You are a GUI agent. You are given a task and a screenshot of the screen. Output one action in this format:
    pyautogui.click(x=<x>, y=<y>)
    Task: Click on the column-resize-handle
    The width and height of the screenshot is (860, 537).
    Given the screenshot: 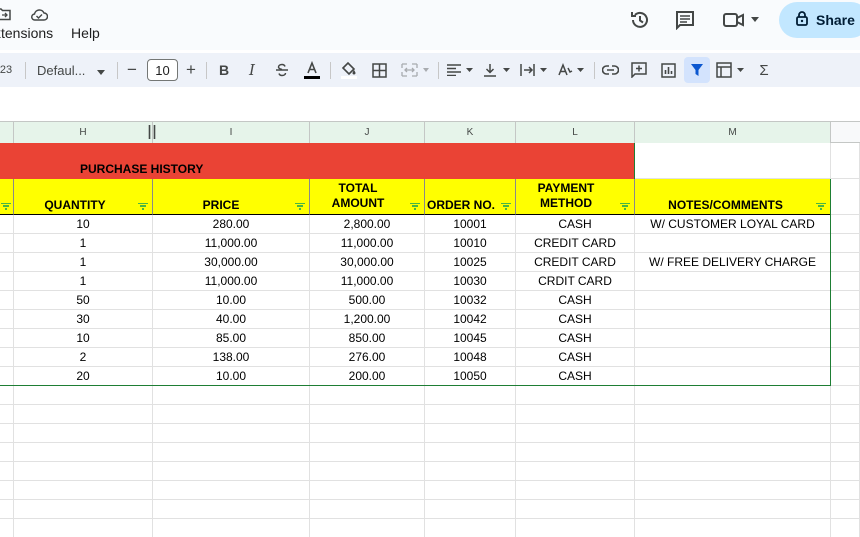 What is the action you would take?
    pyautogui.click(x=152, y=132)
    